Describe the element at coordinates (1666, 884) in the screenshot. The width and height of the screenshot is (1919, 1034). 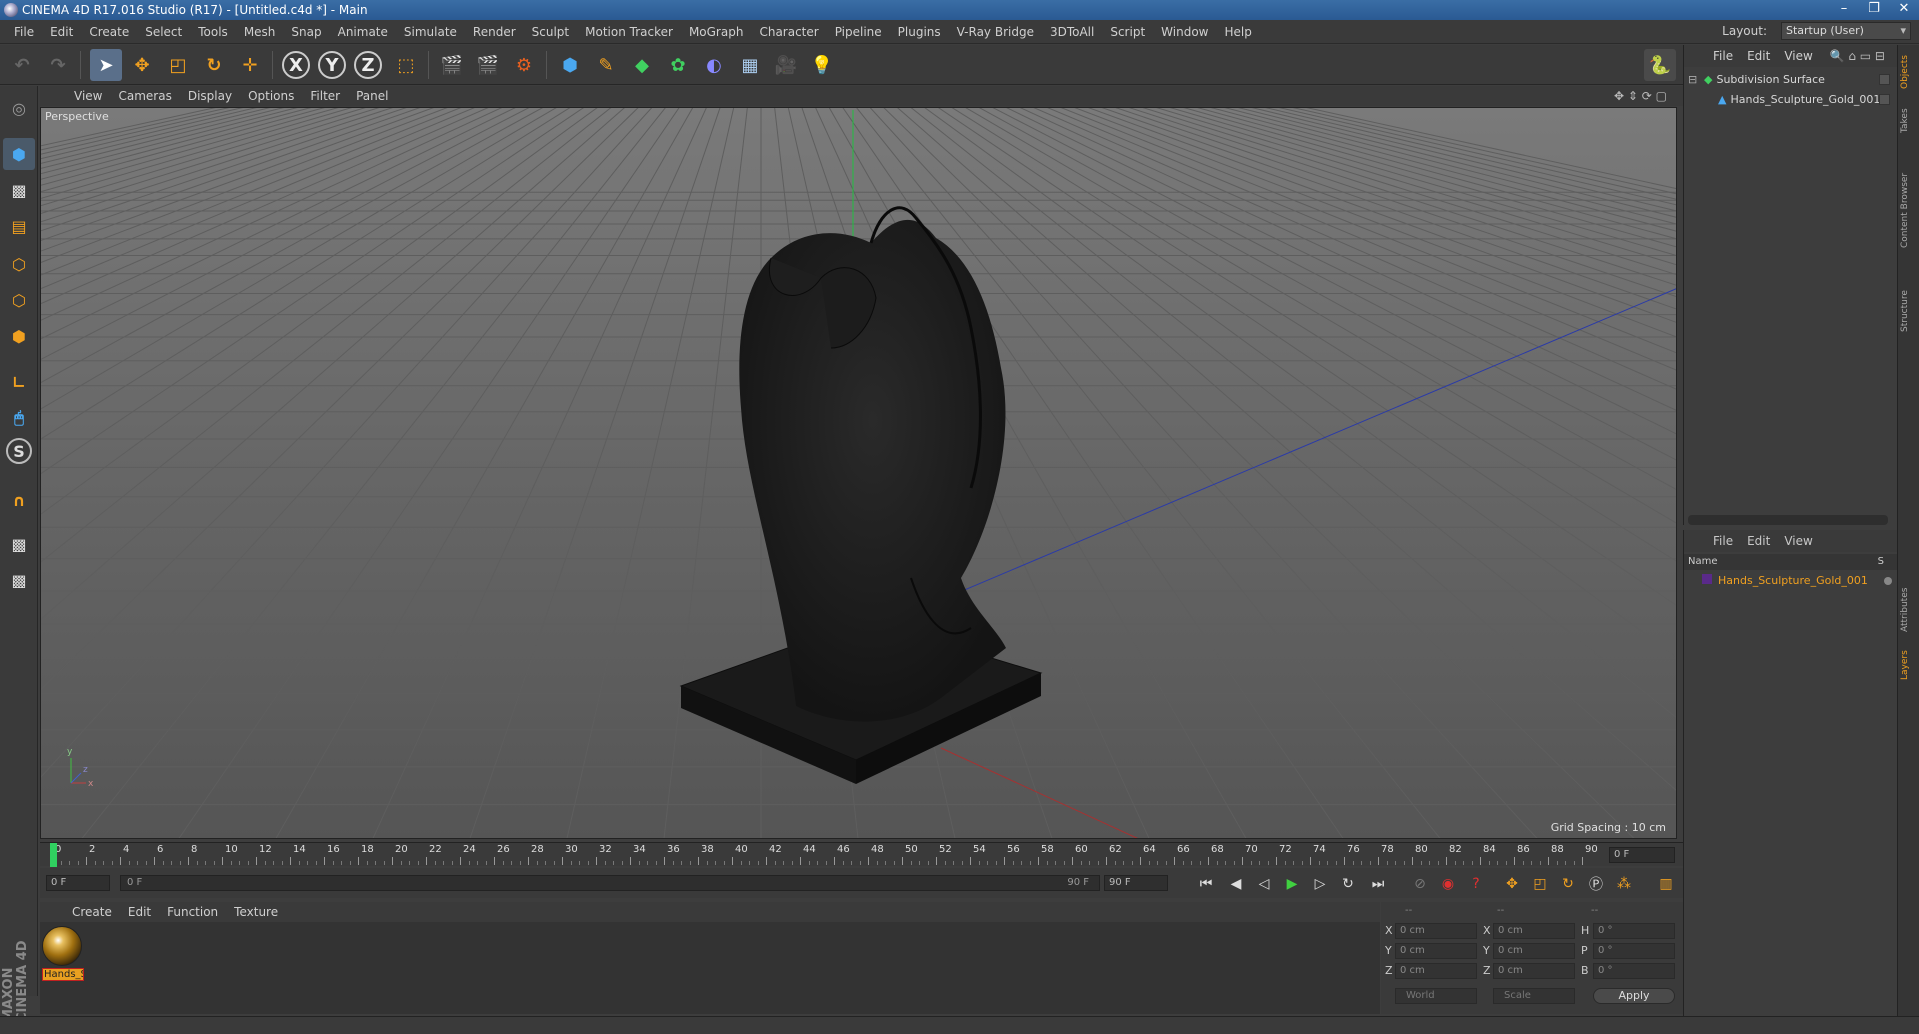
I see `timeline-window-icon: ▥` at that location.